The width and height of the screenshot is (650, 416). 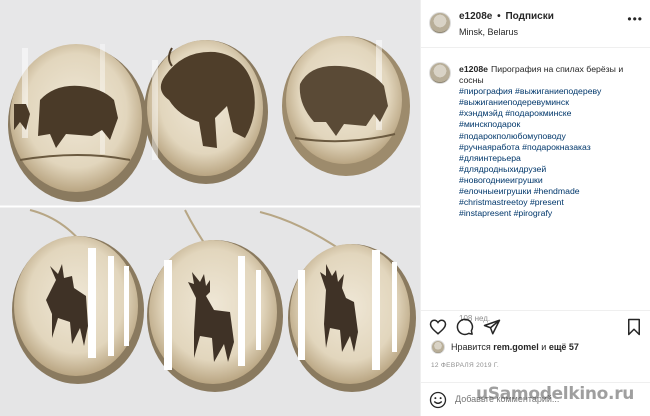 What do you see at coordinates (346, 106) in the screenshot?
I see `top-disc-right` at bounding box center [346, 106].